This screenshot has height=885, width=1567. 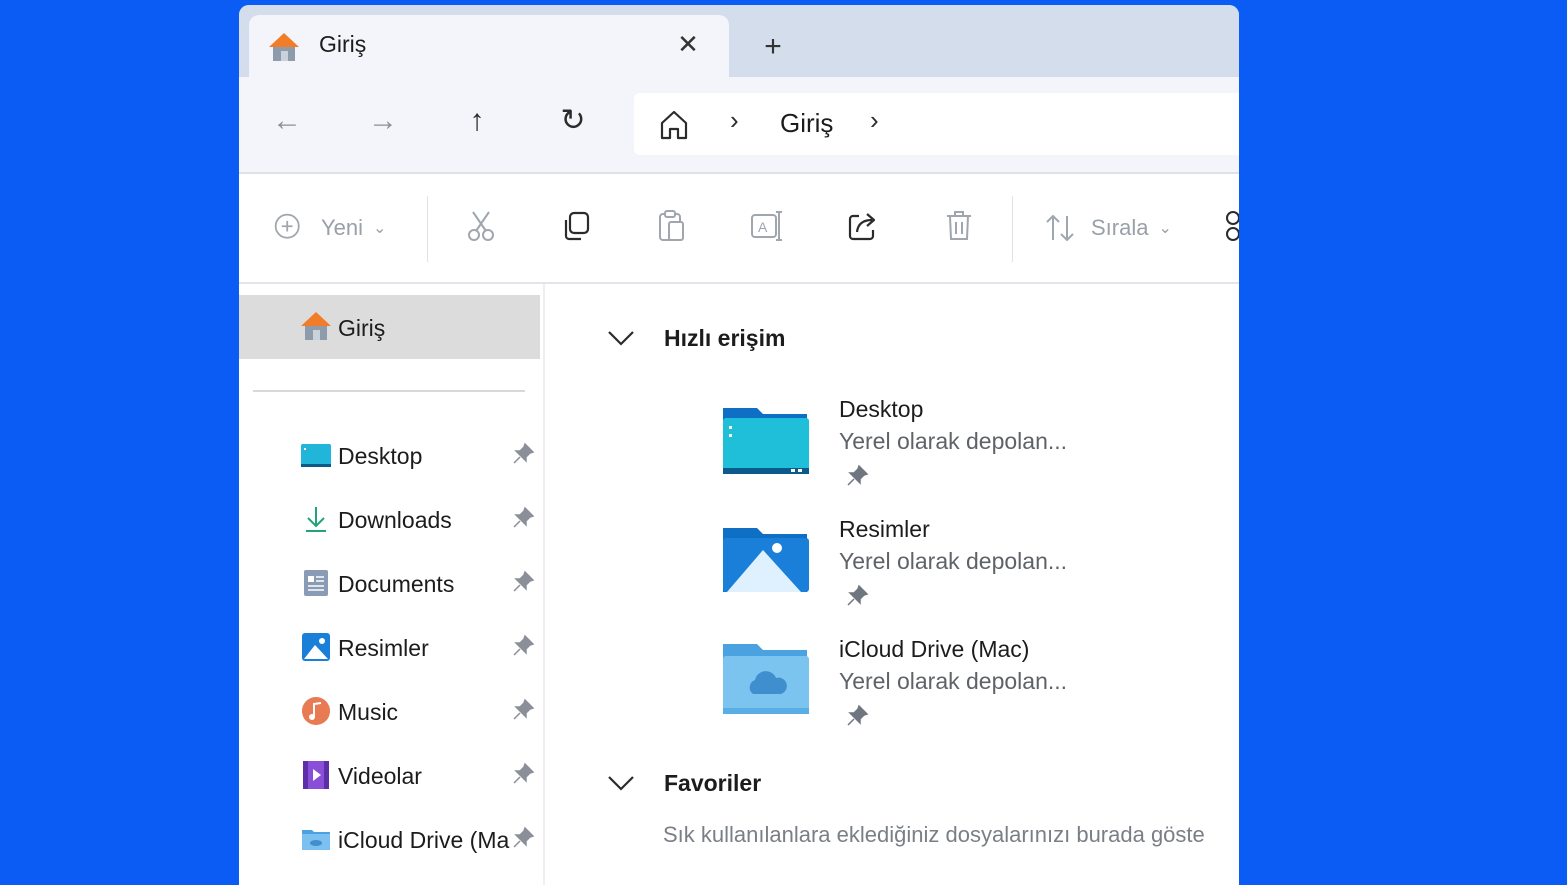 What do you see at coordinates (688, 44) in the screenshot?
I see `close-tab-icon: ✕` at bounding box center [688, 44].